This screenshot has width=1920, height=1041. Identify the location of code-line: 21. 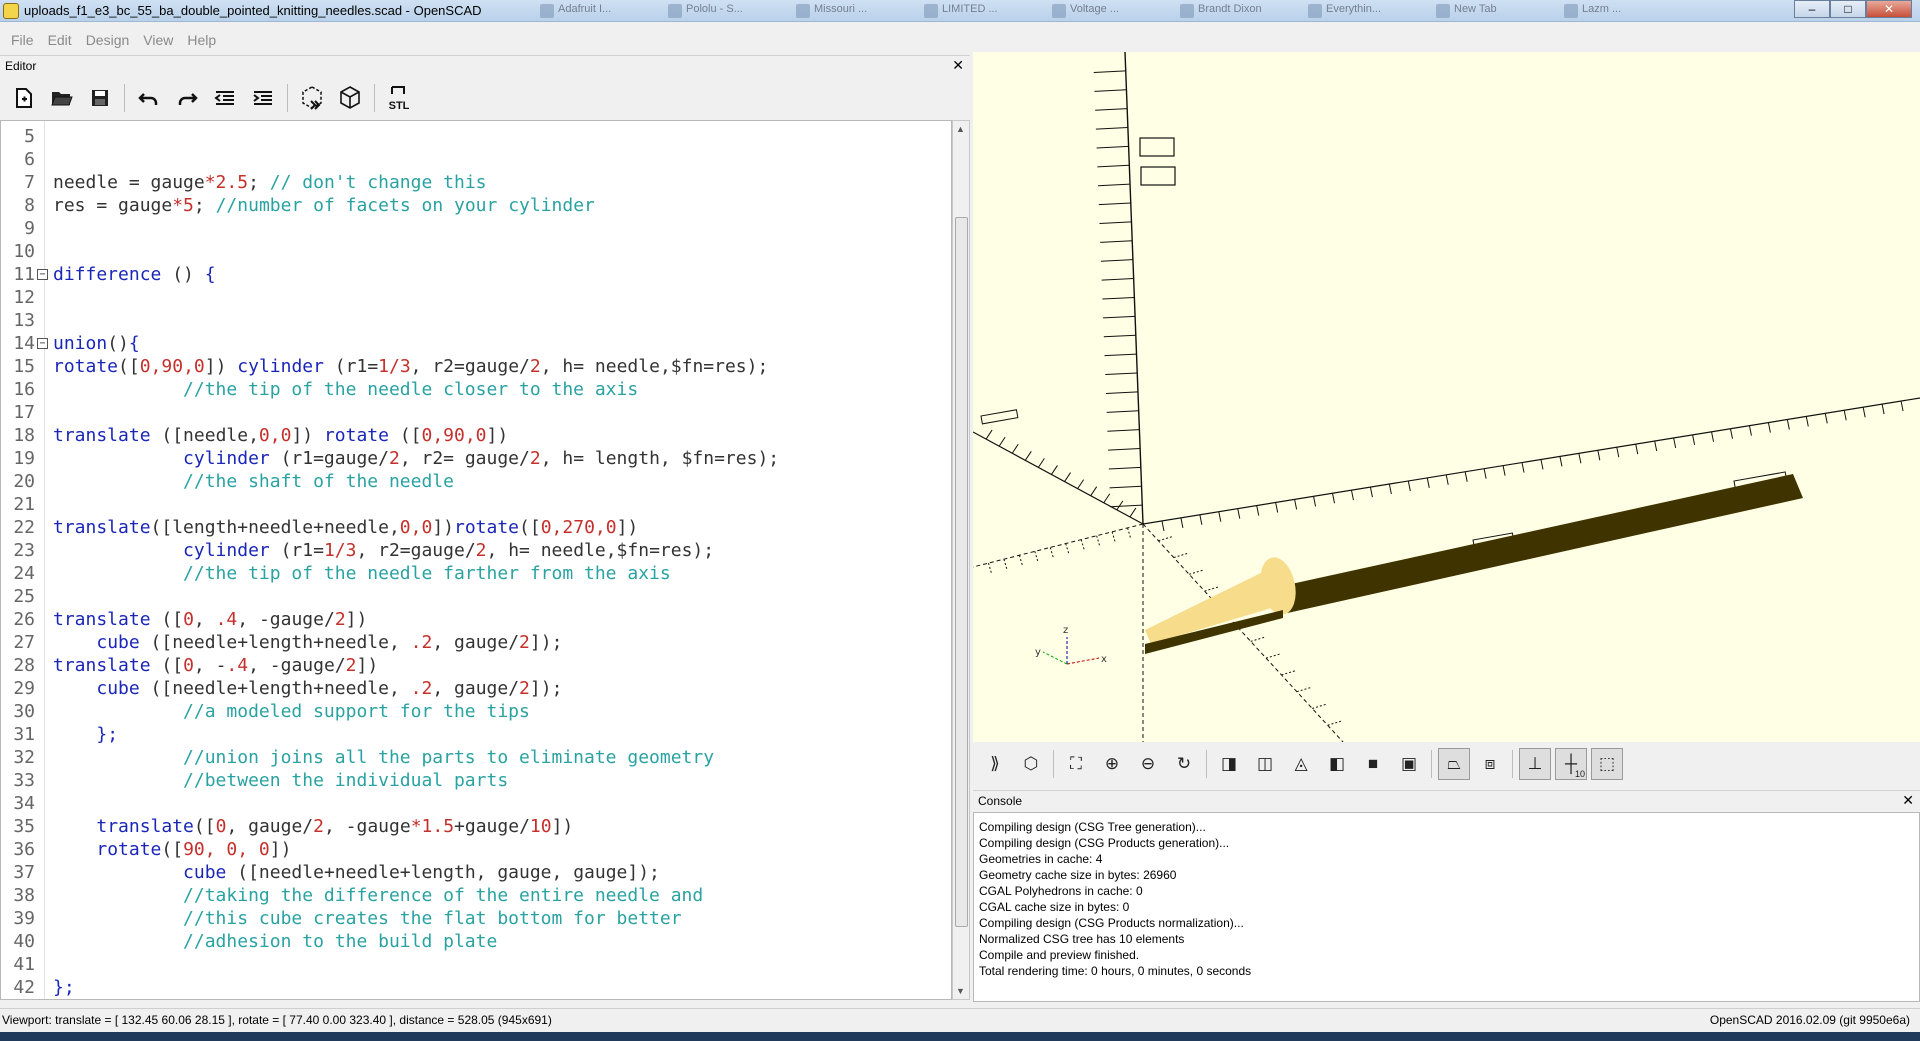
(476, 504).